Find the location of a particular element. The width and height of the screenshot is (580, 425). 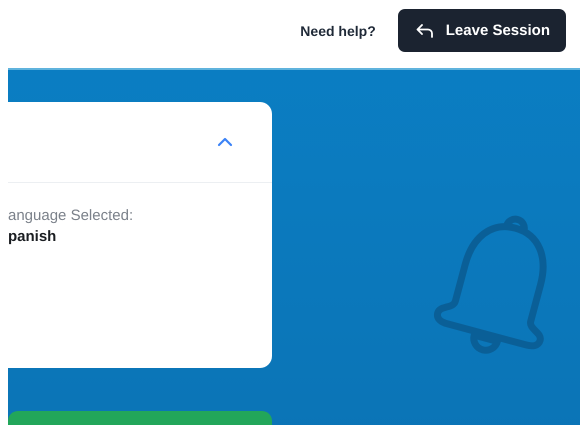

back-arrow-icon is located at coordinates (425, 31).